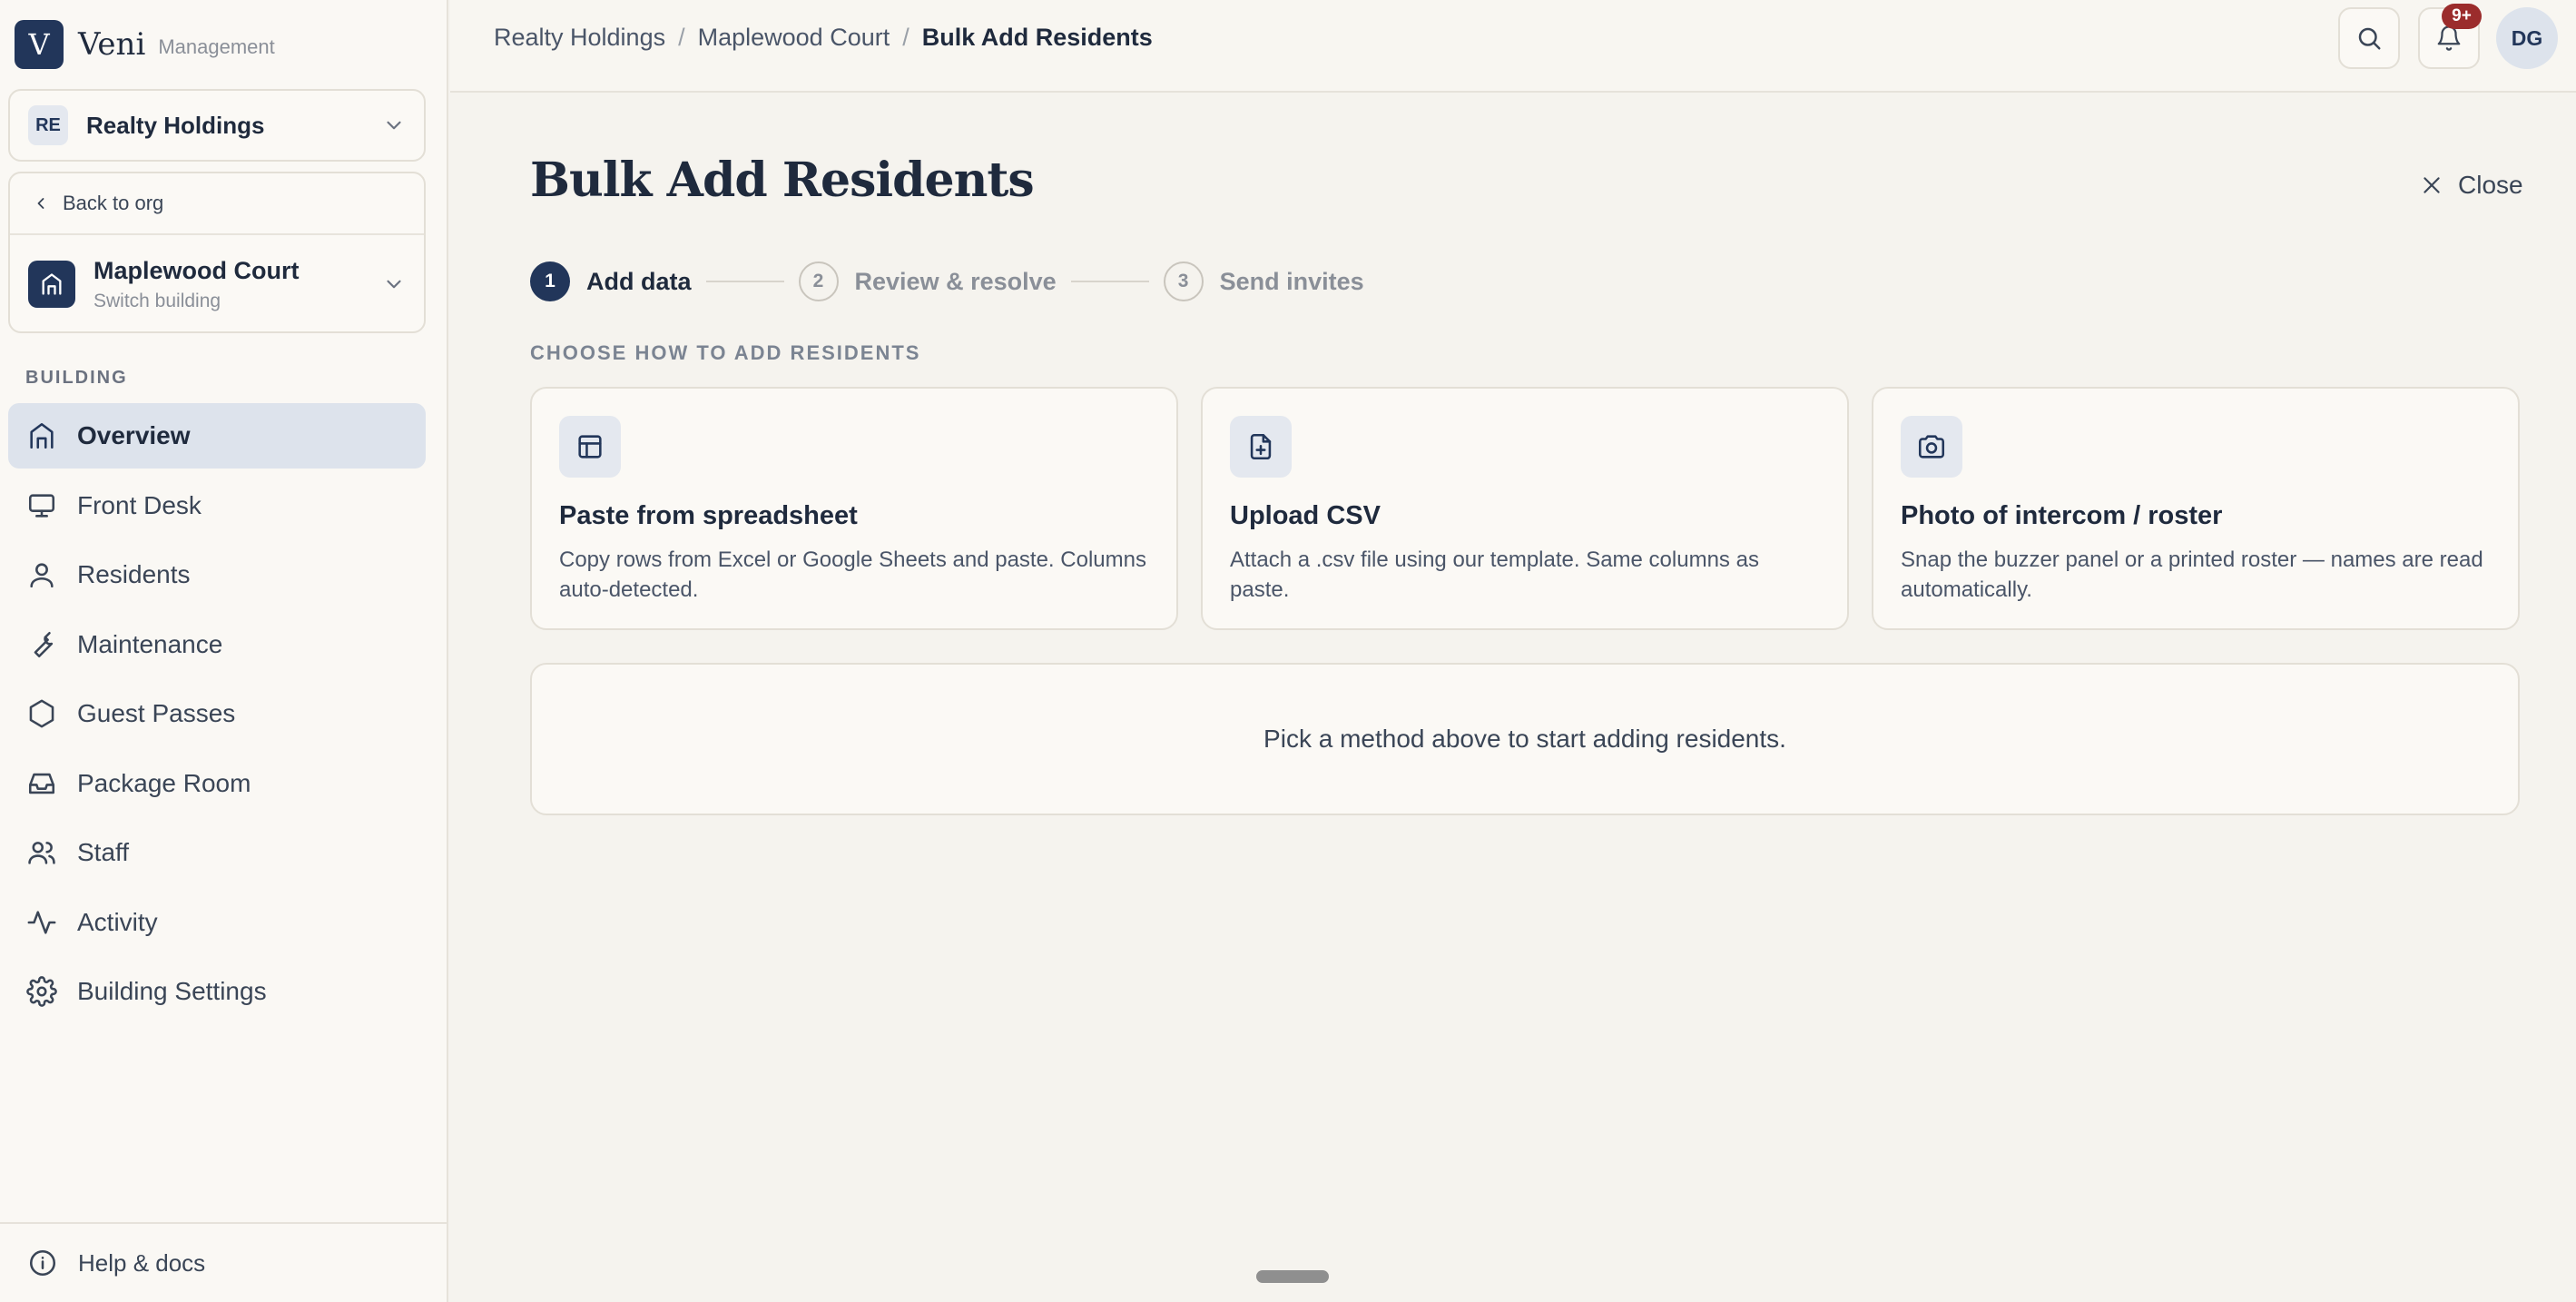 The height and width of the screenshot is (1302, 2576). What do you see at coordinates (2490, 185) in the screenshot?
I see `close-label: Close` at bounding box center [2490, 185].